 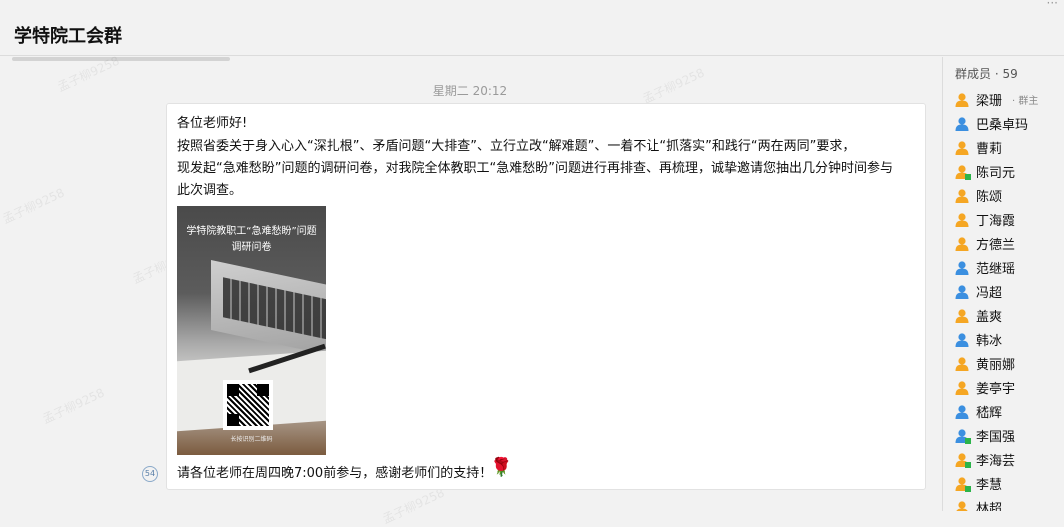 I want to click on member-item: 韩冰, so click(x=1009, y=340).